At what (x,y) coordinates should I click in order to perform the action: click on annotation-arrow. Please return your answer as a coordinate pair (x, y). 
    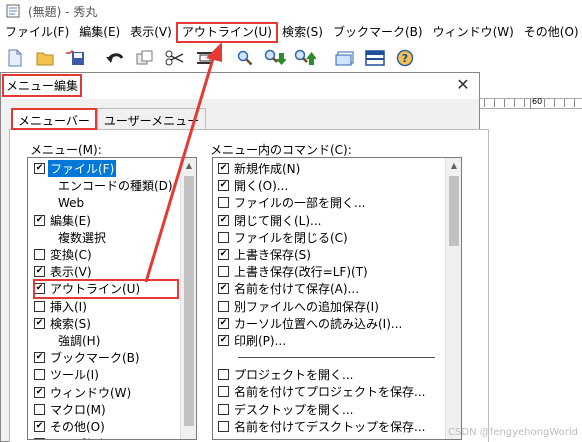
    Looking at the image, I should click on (183, 162).